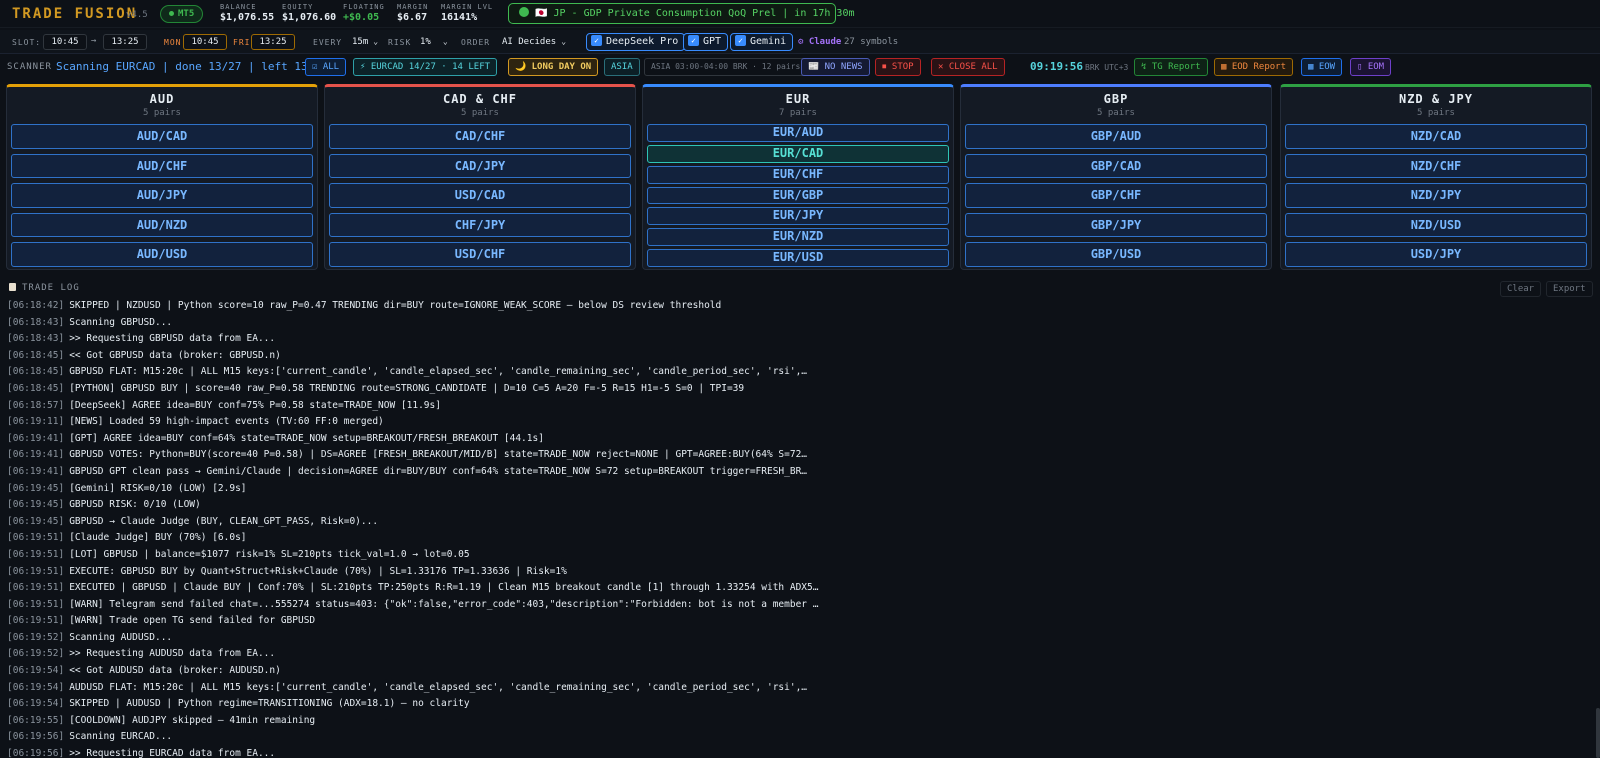  Describe the element at coordinates (158, 538) in the screenshot. I see `log-message: [Claude Judge] BUY (70%) [6.0s]` at that location.